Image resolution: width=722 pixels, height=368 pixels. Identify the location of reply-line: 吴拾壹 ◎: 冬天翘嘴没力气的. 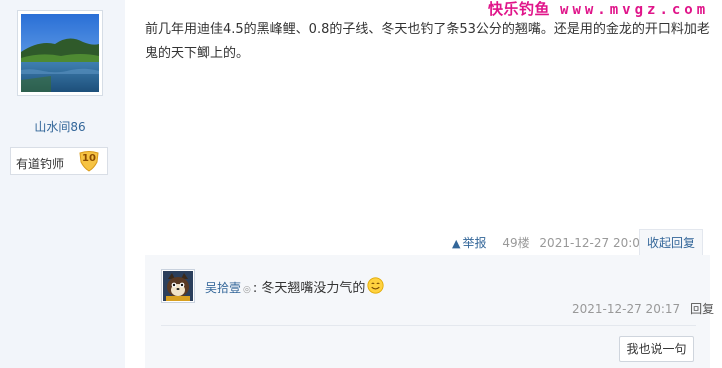
(294, 286).